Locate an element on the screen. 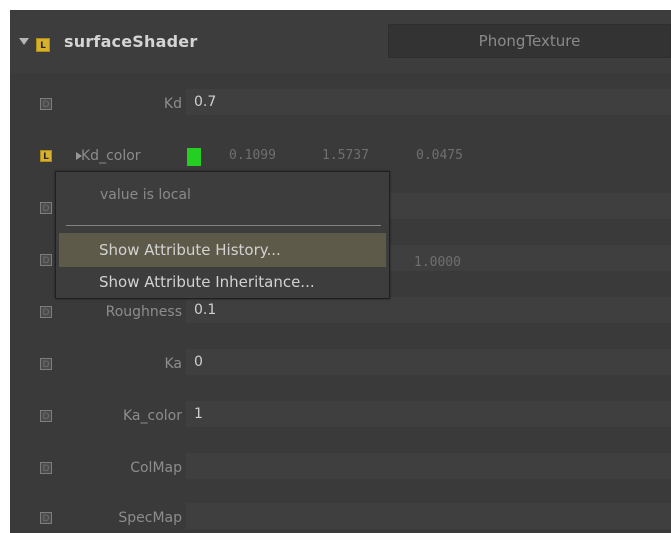  attribute-label-roughness: Roughness is located at coordinates (143, 312).